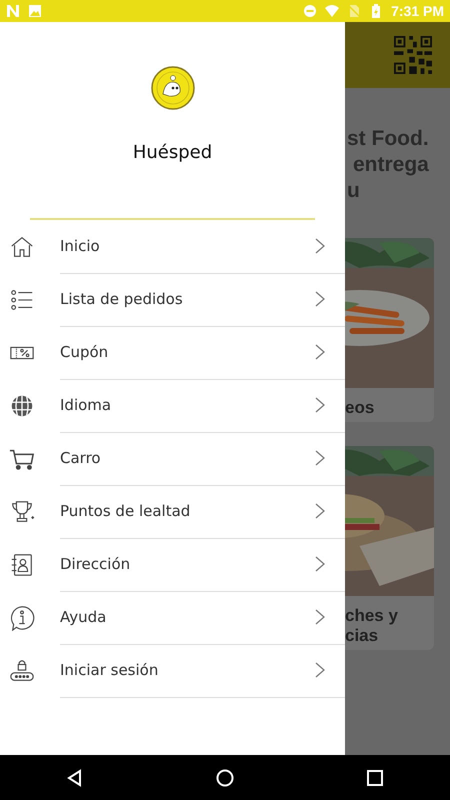 The image size is (450, 800). What do you see at coordinates (372, 616) in the screenshot?
I see `card-title: ches y` at bounding box center [372, 616].